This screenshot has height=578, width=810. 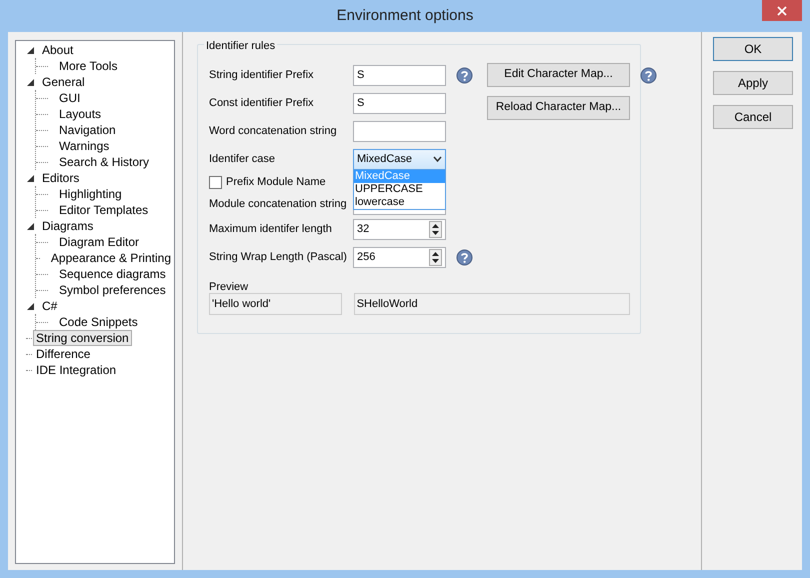 I want to click on tree-item: Code Snippets, so click(x=98, y=322).